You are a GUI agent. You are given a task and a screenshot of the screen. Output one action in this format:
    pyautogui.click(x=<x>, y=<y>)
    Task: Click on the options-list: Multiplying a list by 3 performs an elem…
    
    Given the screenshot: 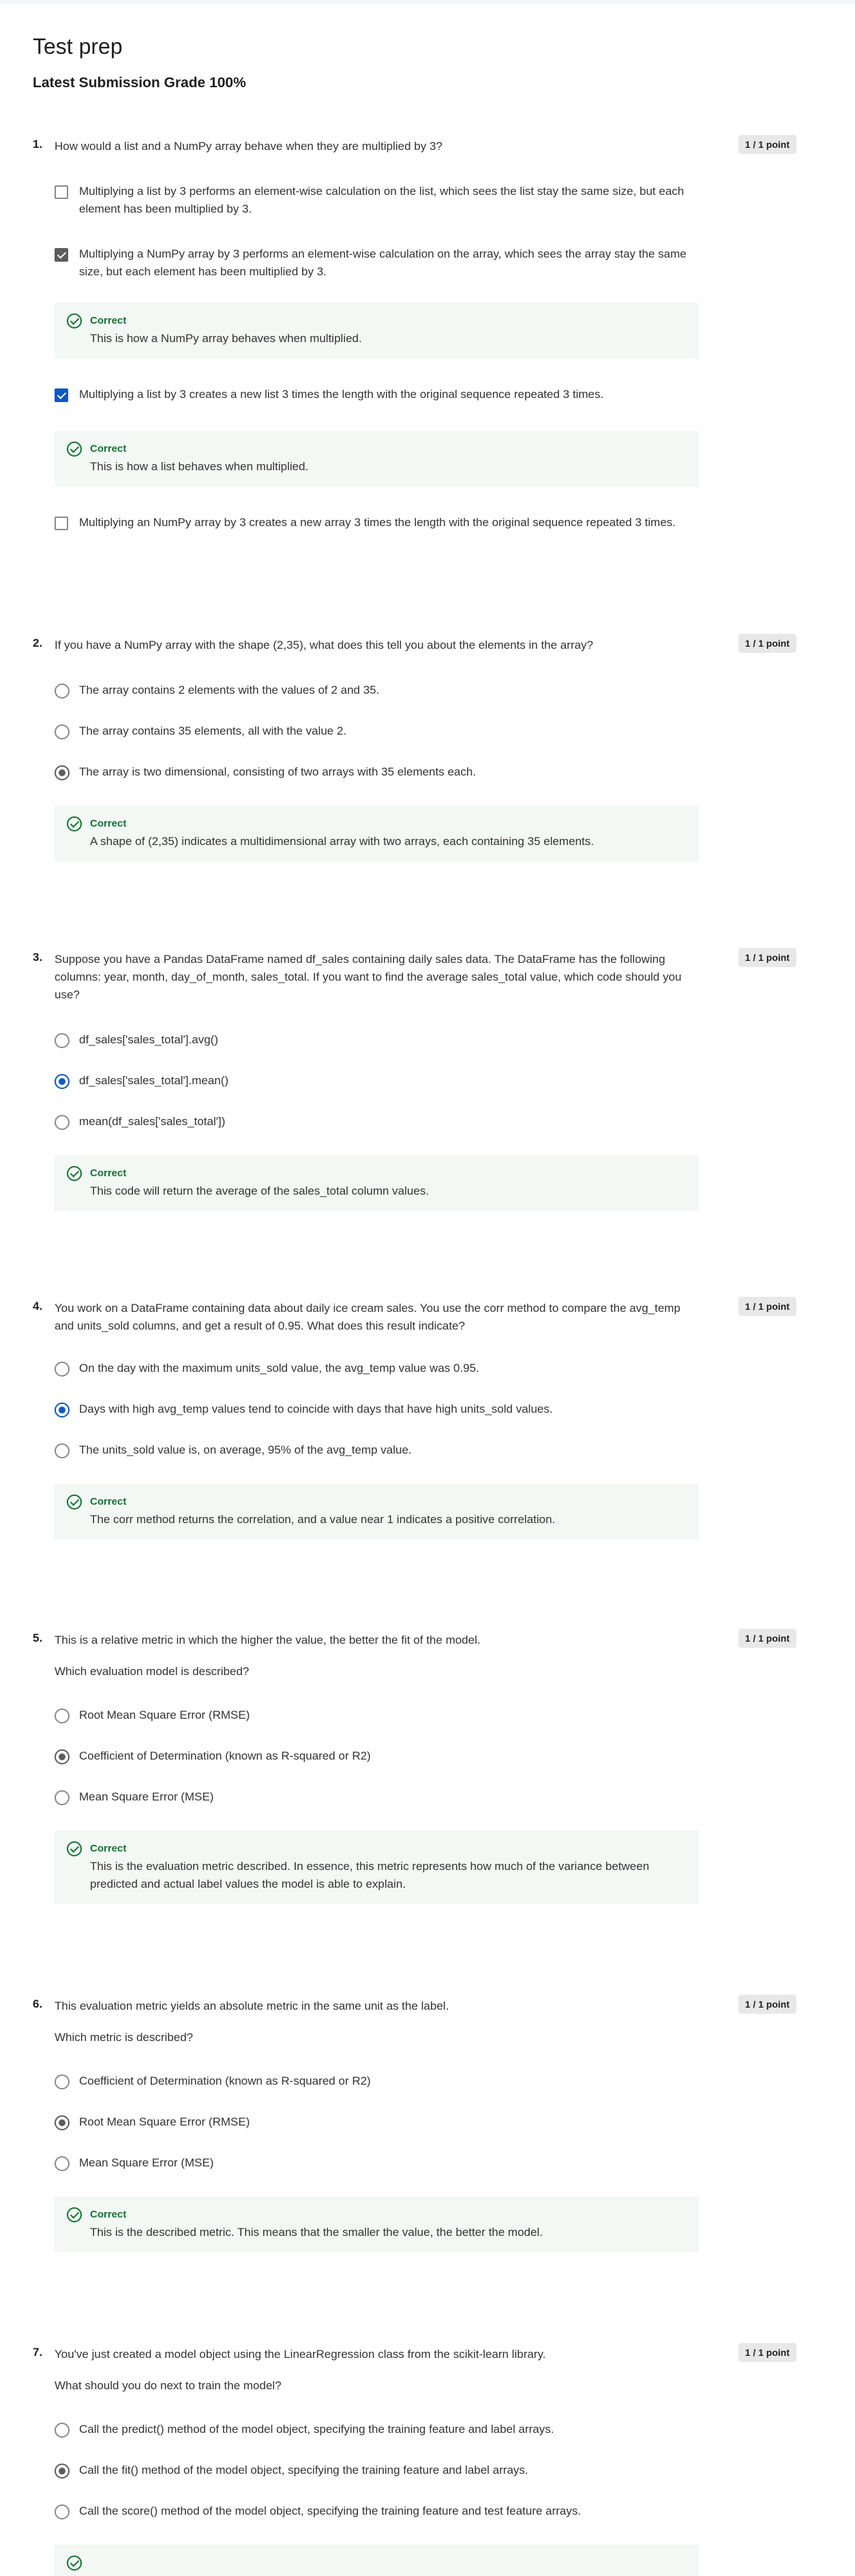 What is the action you would take?
    pyautogui.click(x=377, y=357)
    